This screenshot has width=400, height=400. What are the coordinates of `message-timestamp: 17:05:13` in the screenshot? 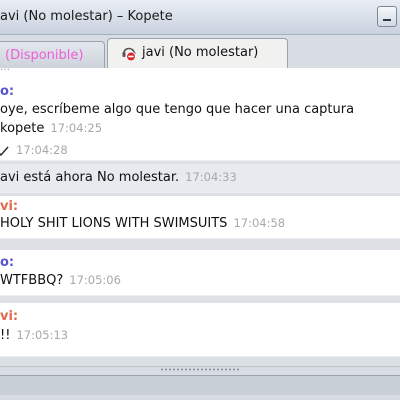 It's located at (42, 335).